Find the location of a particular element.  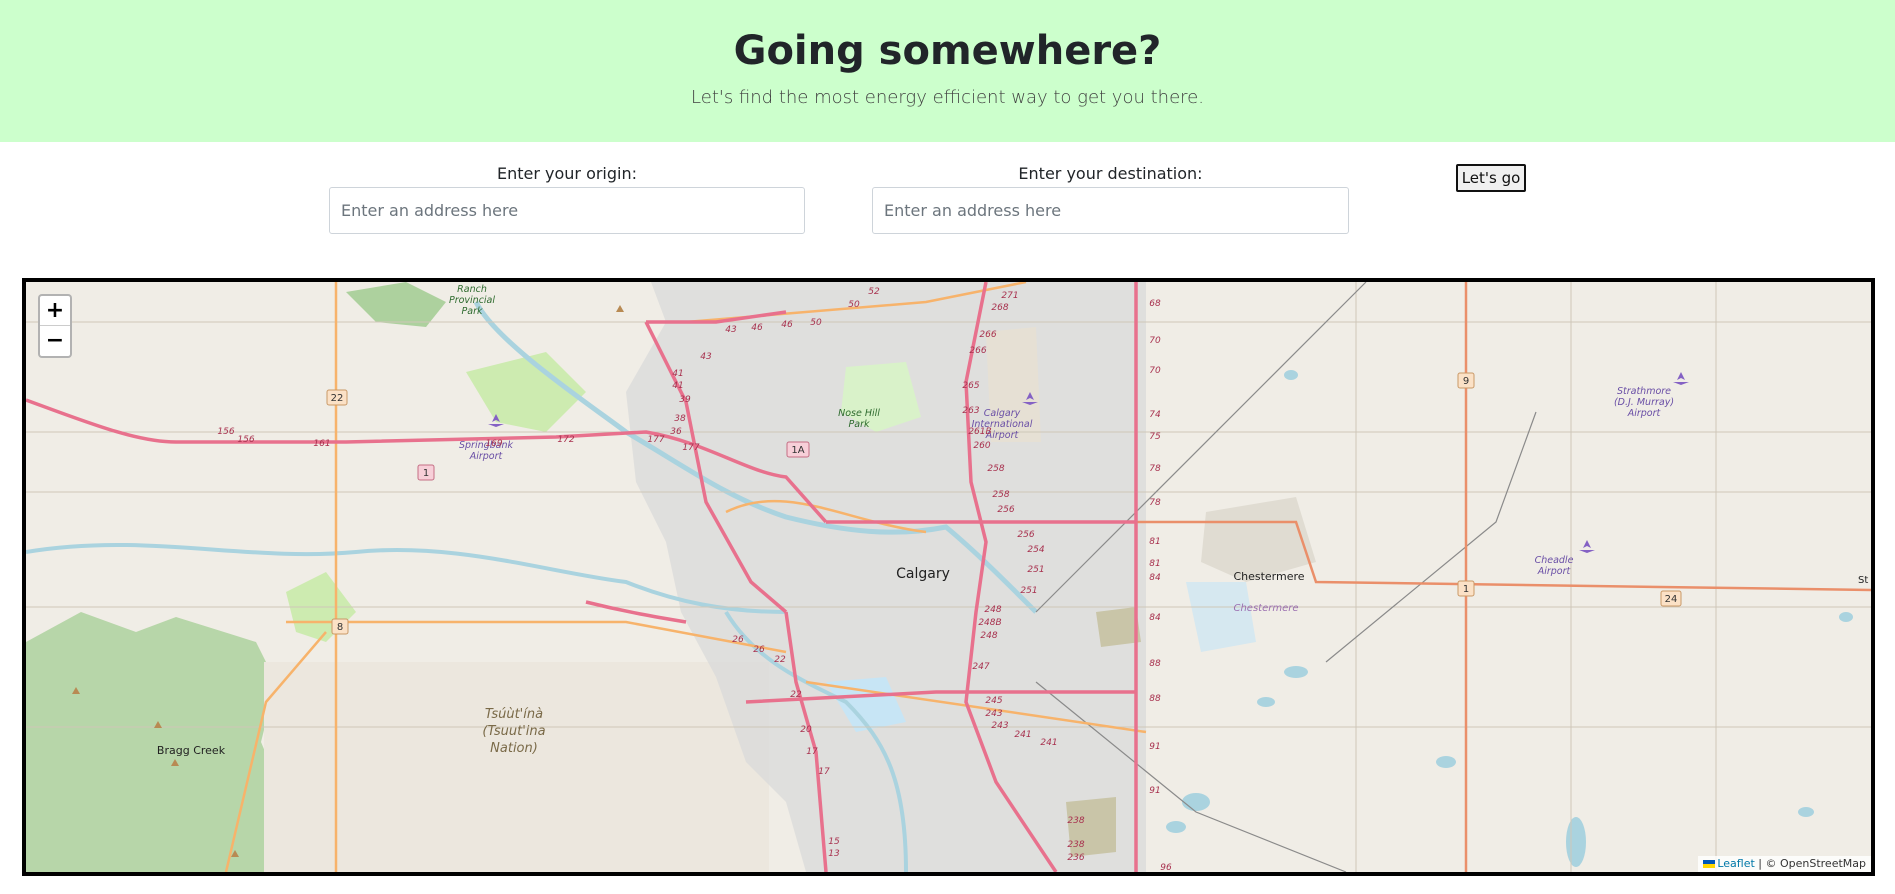

zoom-out-button: − is located at coordinates (55, 341).